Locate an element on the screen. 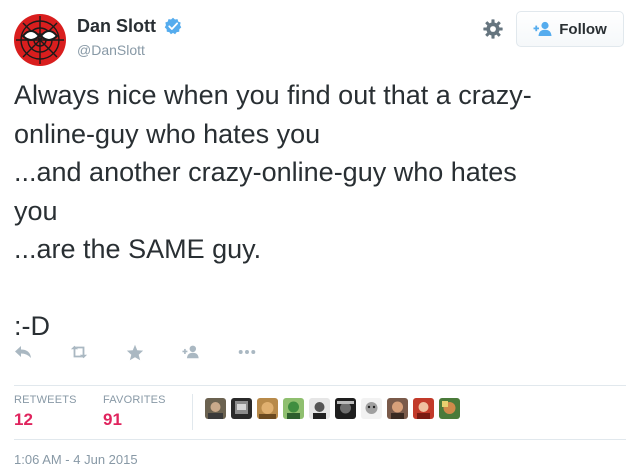  author-name: Dan Slott is located at coordinates (116, 26).